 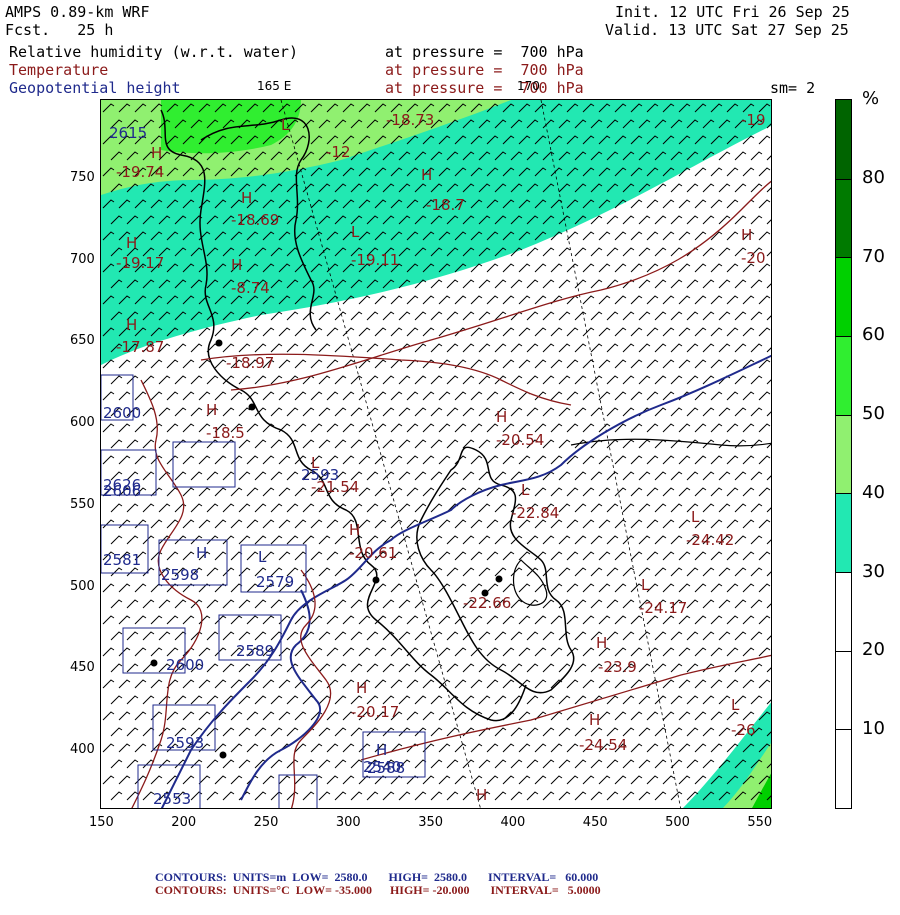 What do you see at coordinates (670, 442) in the screenshot?
I see `coastline-ross` at bounding box center [670, 442].